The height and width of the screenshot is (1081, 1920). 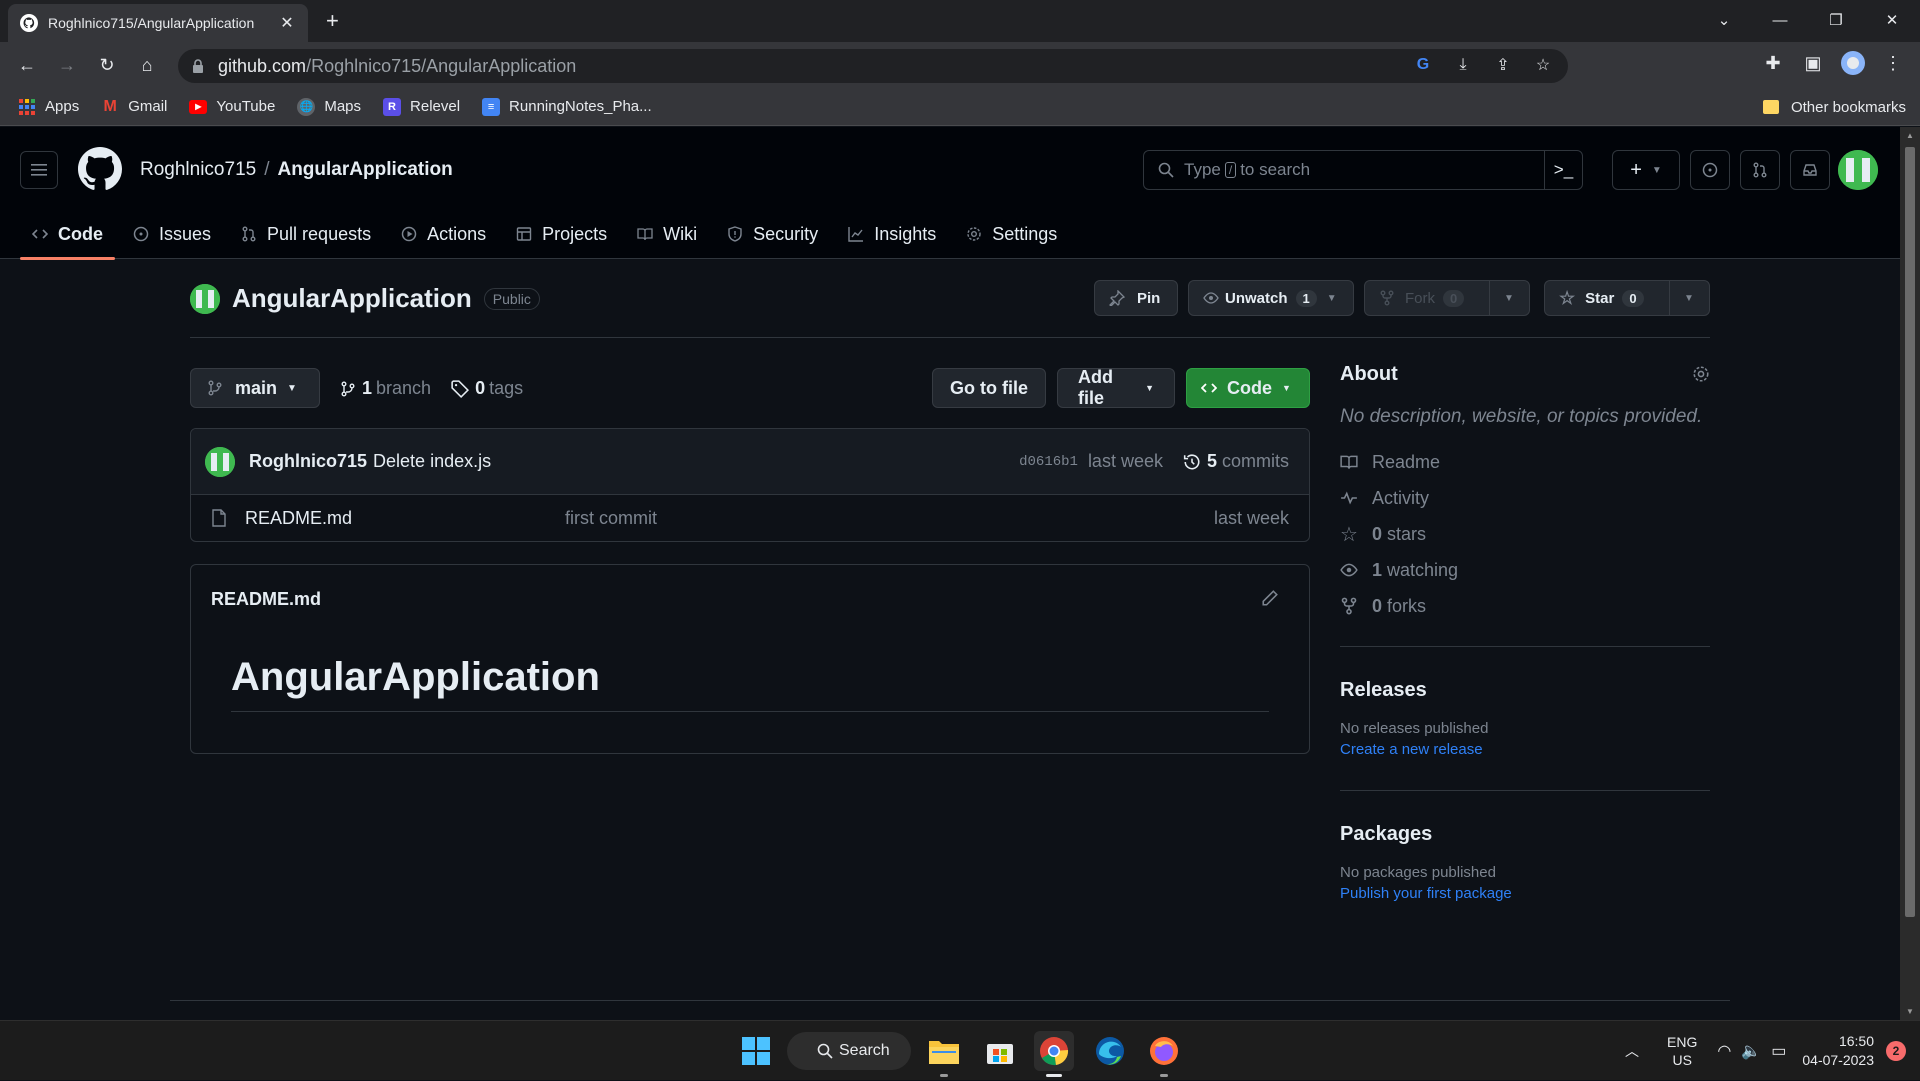 I want to click on repo-name: AngularApplication, so click(x=352, y=298).